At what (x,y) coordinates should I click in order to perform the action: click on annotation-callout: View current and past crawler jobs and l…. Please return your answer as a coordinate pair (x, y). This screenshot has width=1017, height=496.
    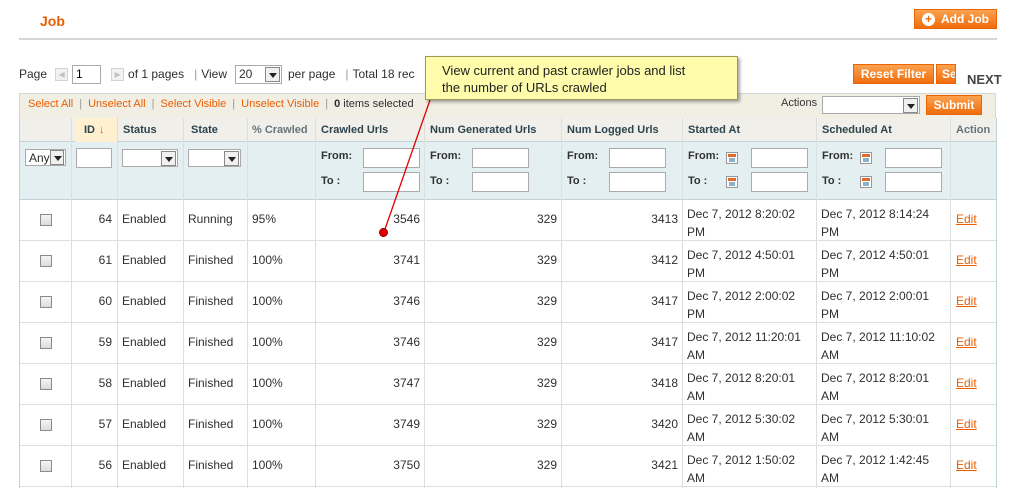
    Looking at the image, I should click on (581, 78).